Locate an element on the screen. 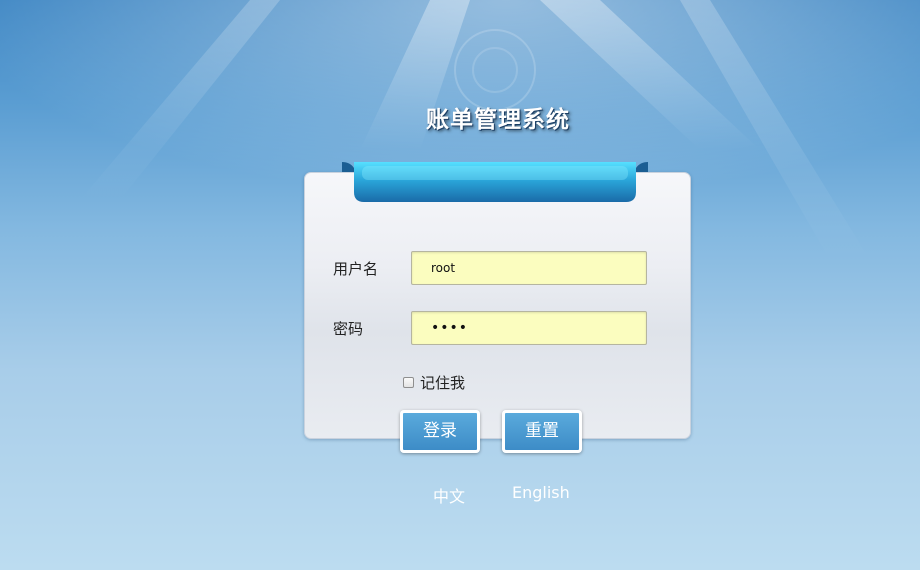 This screenshot has width=920, height=570. password-input: •••• is located at coordinates (529, 328).